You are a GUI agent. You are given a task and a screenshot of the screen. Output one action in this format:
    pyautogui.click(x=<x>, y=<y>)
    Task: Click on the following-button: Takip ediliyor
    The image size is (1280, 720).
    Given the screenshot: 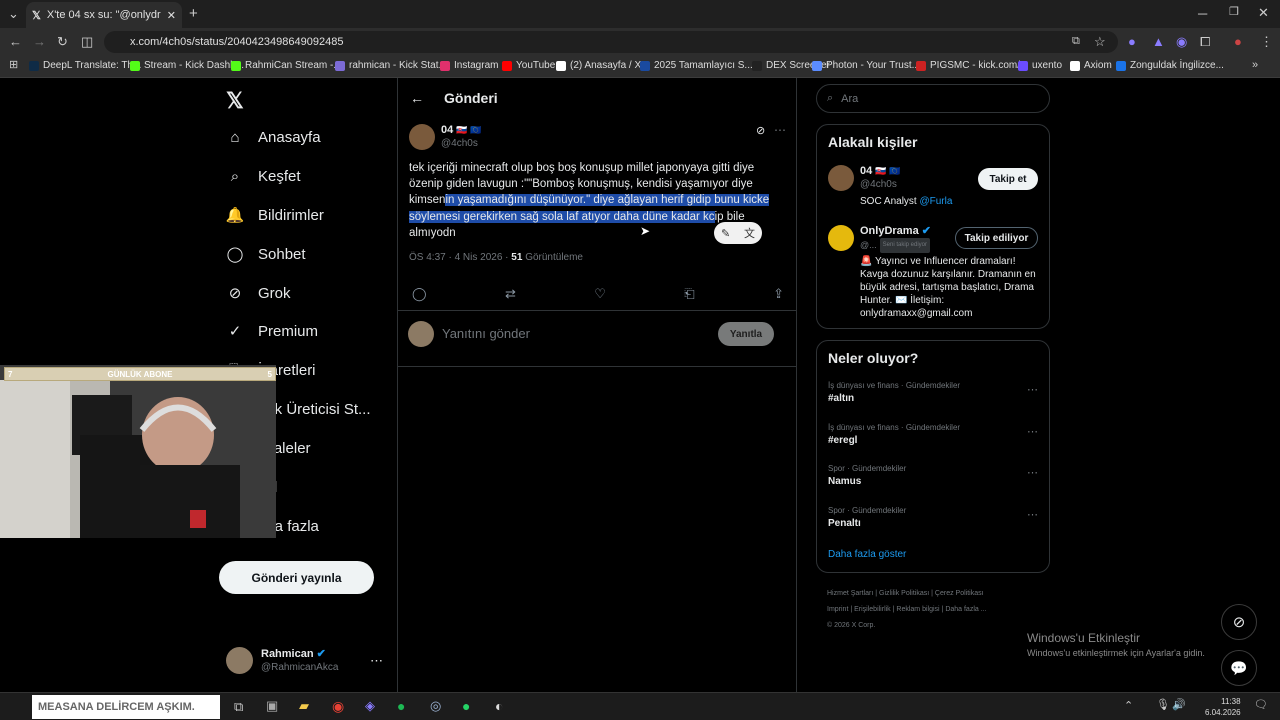 What is the action you would take?
    pyautogui.click(x=996, y=238)
    